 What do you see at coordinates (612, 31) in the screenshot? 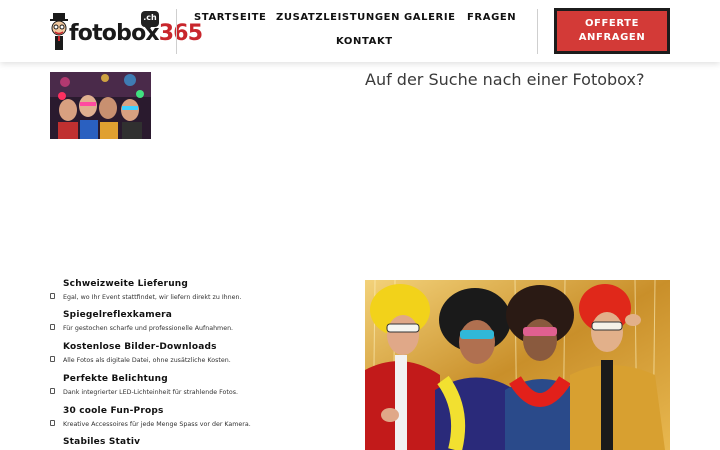
I see `offer-request-button: OFFERTE ANFRAGEN` at bounding box center [612, 31].